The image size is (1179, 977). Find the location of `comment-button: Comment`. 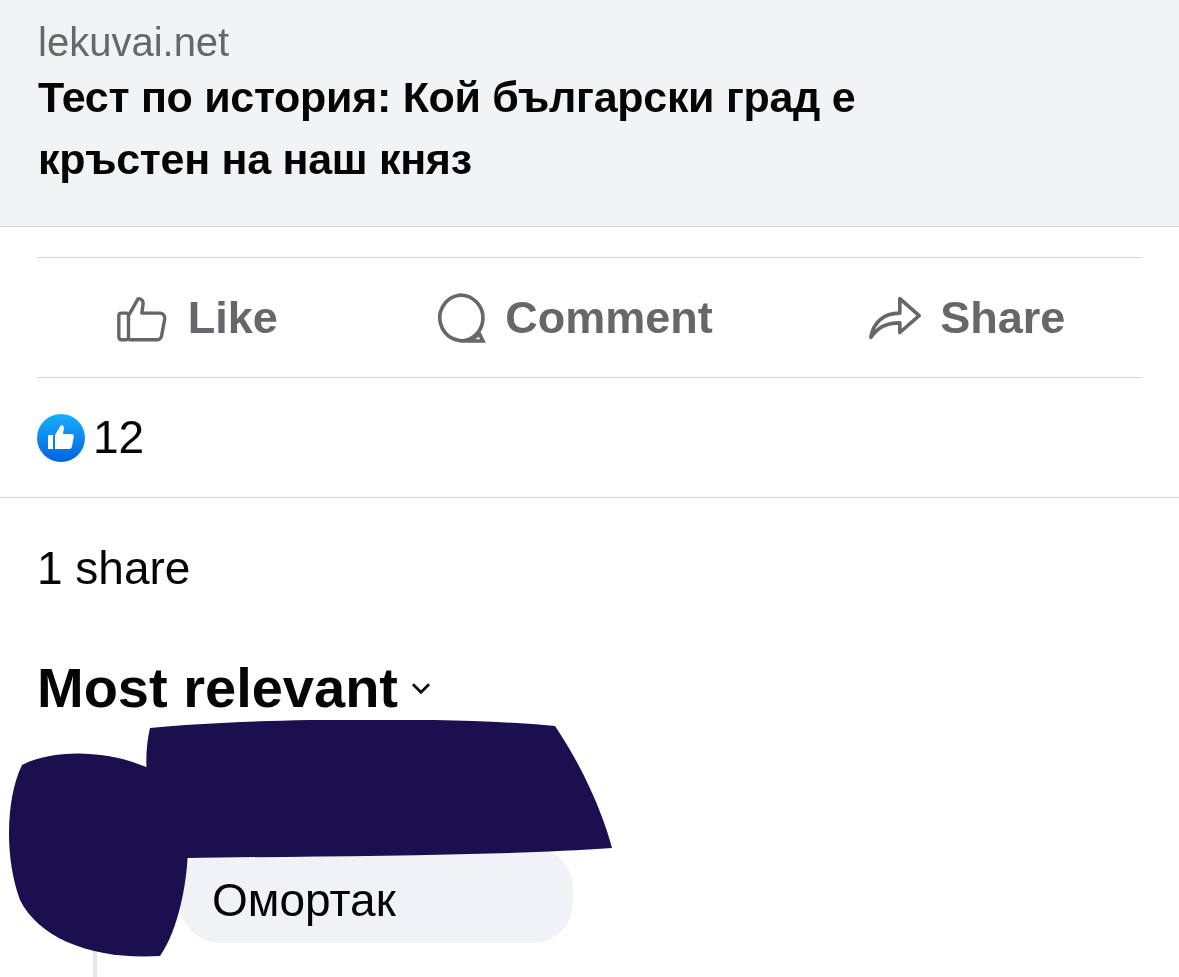

comment-button: Comment is located at coordinates (572, 317).